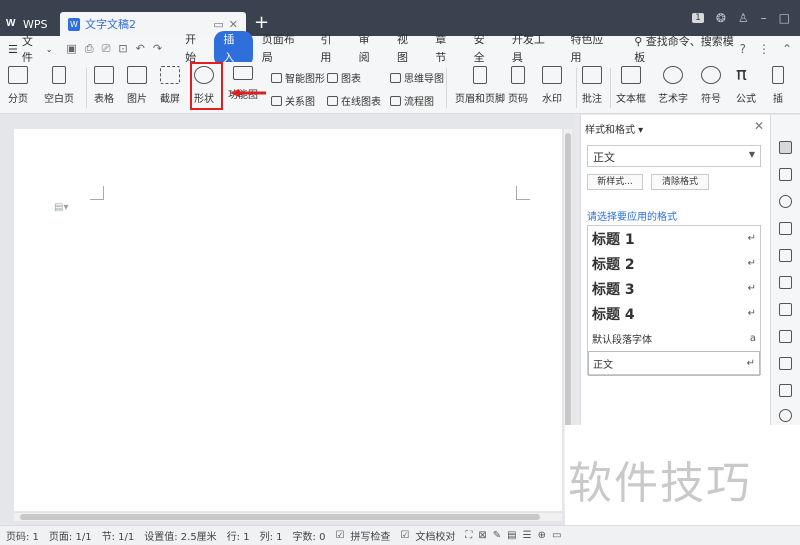 This screenshot has width=800, height=545. What do you see at coordinates (31, 24) in the screenshot?
I see `wps-menu-button: W WPS` at bounding box center [31, 24].